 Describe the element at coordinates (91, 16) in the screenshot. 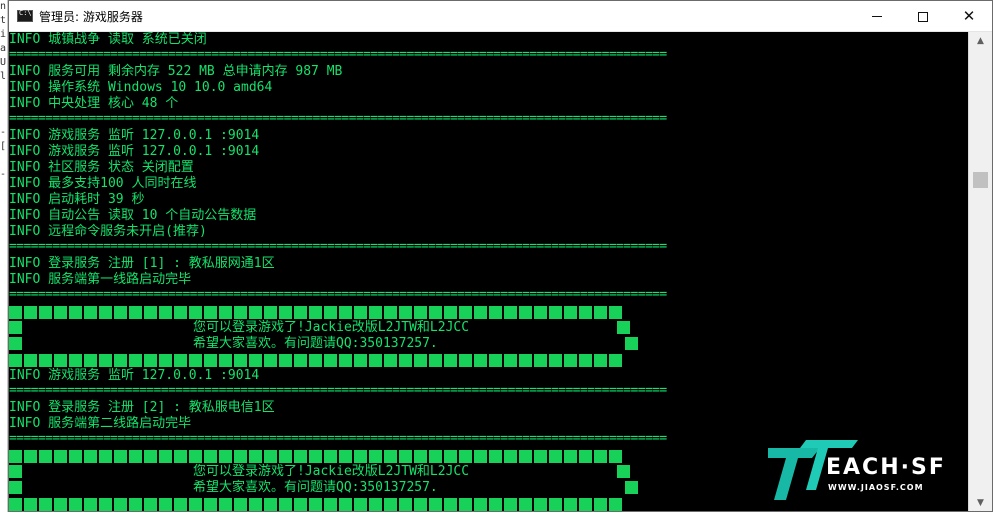

I see `window-title: 管理员: 游戏服务器` at that location.